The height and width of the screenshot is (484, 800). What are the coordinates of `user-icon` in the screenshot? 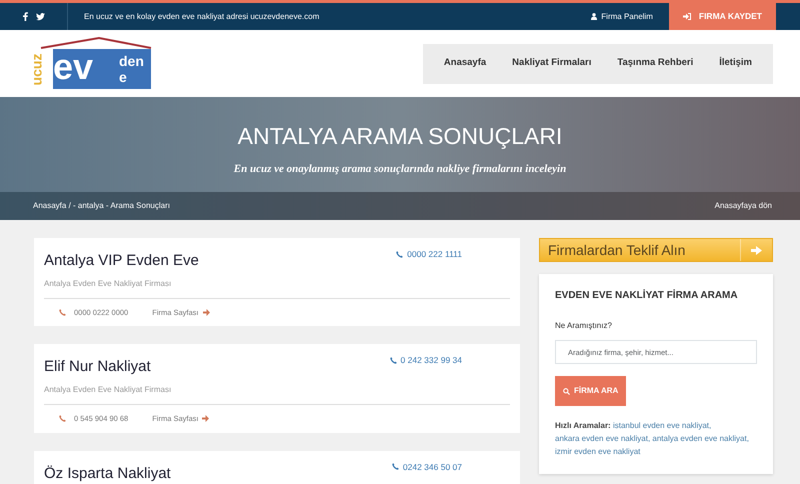 It's located at (594, 16).